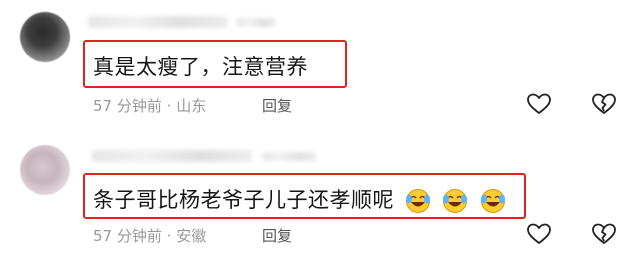 This screenshot has width=640, height=261. What do you see at coordinates (243, 200) in the screenshot?
I see `comment-text: 条子哥比杨老爷子儿子还孝顺呢` at bounding box center [243, 200].